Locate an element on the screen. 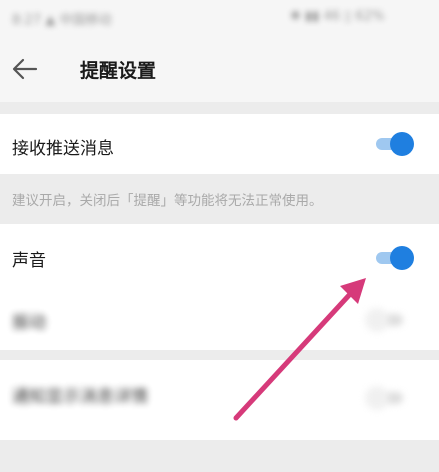  sound-toggle-knob is located at coordinates (402, 258).